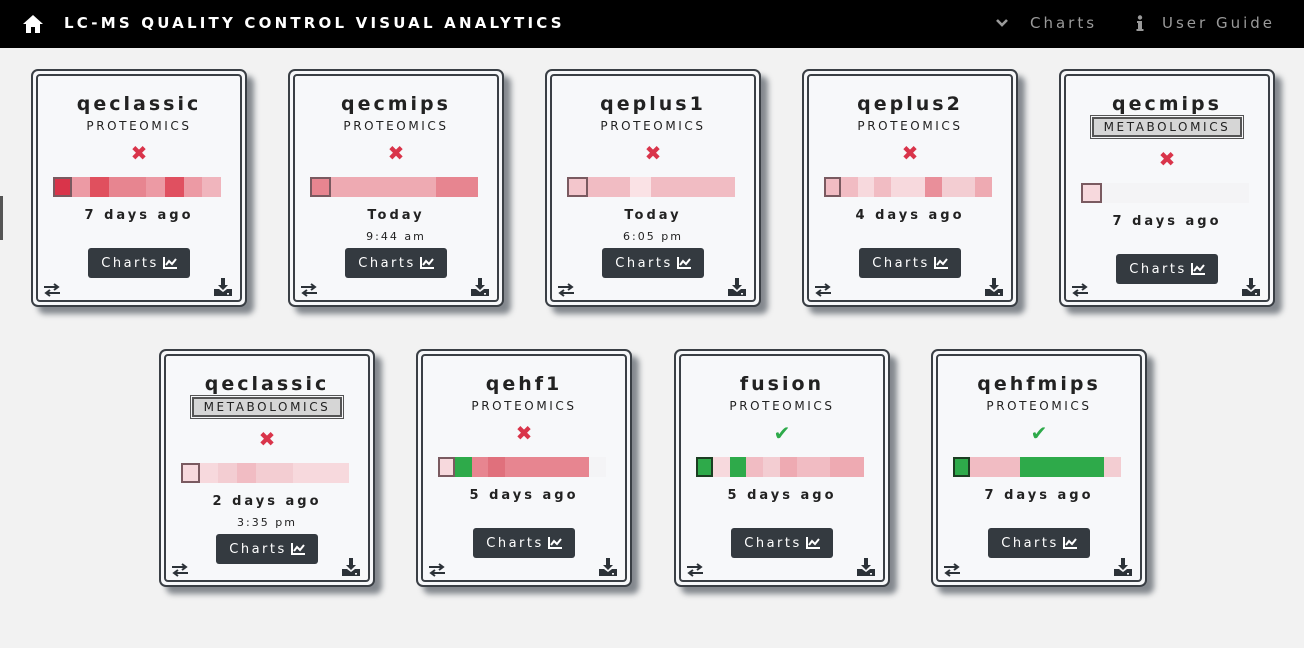 This screenshot has height=648, width=1304. I want to click on app-title: LC-MS QUALITY CONTROL VISUAL ANALYTICS, so click(314, 23).